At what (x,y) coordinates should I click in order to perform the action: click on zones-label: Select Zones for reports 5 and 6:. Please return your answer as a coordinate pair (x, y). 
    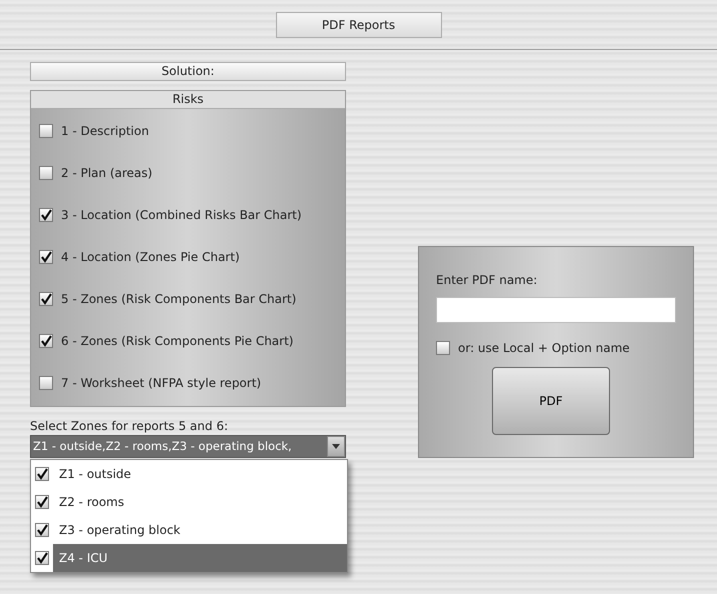
    Looking at the image, I should click on (129, 426).